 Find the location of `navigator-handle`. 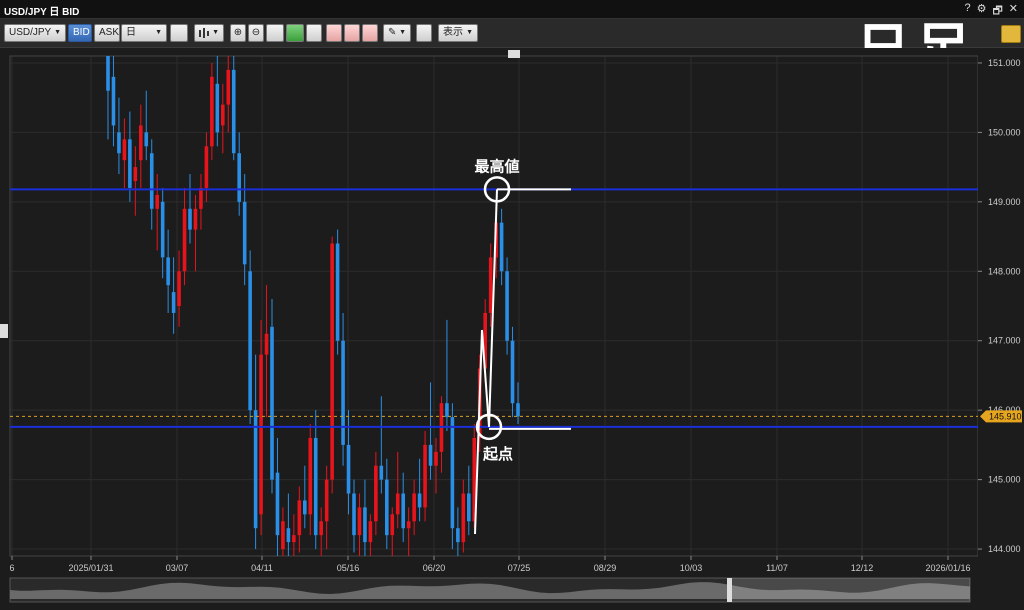

navigator-handle is located at coordinates (729, 590).